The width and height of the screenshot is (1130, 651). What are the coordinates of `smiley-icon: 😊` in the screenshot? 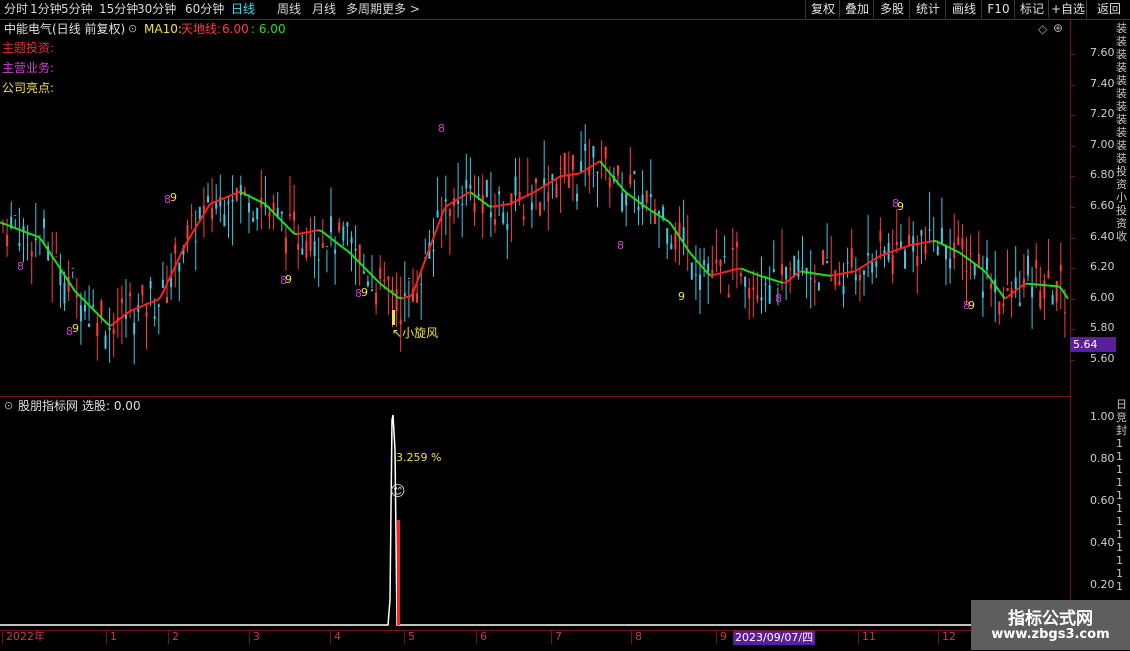 It's located at (398, 491).